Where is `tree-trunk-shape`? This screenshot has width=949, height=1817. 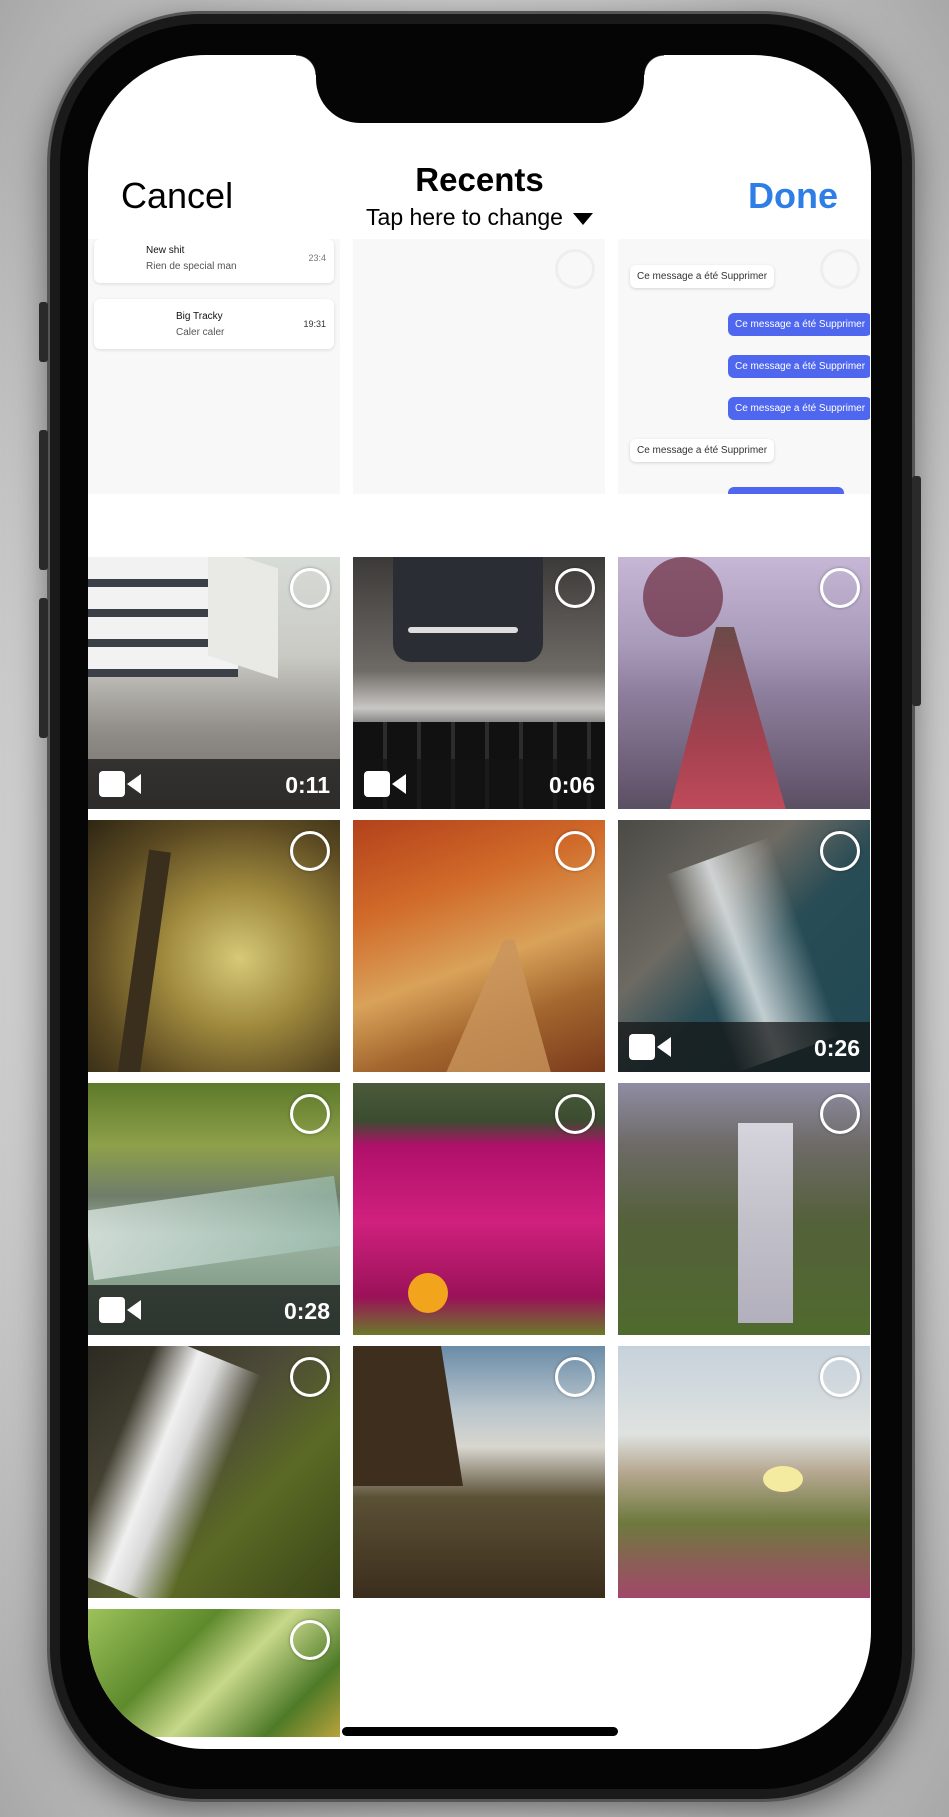 tree-trunk-shape is located at coordinates (144, 960).